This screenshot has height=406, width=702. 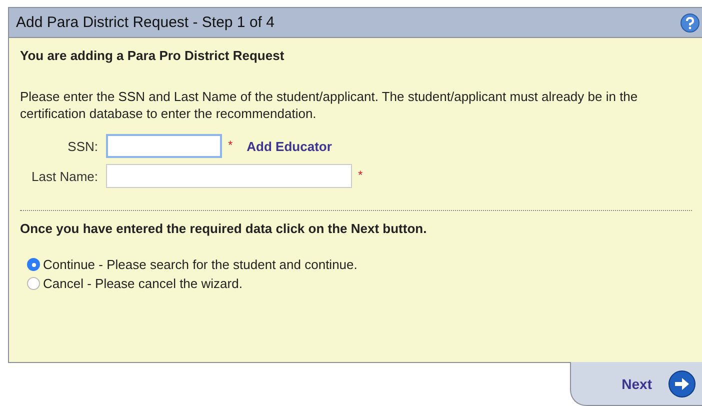 I want to click on arrow-right-icon, so click(x=682, y=384).